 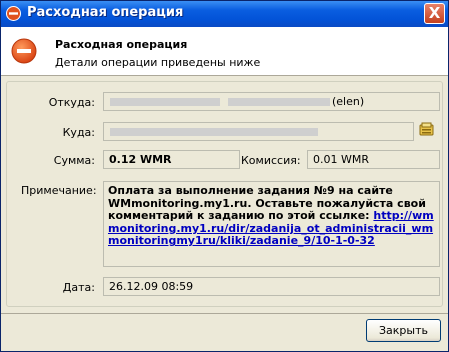 What do you see at coordinates (224, 14) in the screenshot?
I see `title-bar: Расходная операция X` at bounding box center [224, 14].